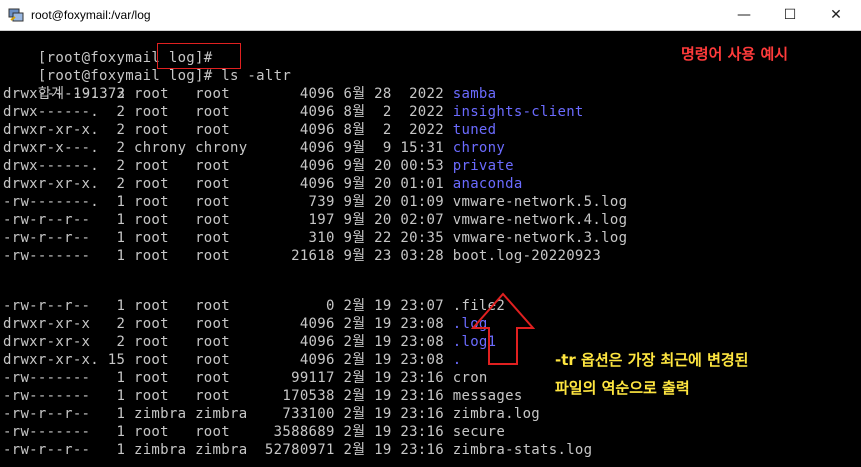  Describe the element at coordinates (518, 112) in the screenshot. I see `directory-name: insights-client` at that location.